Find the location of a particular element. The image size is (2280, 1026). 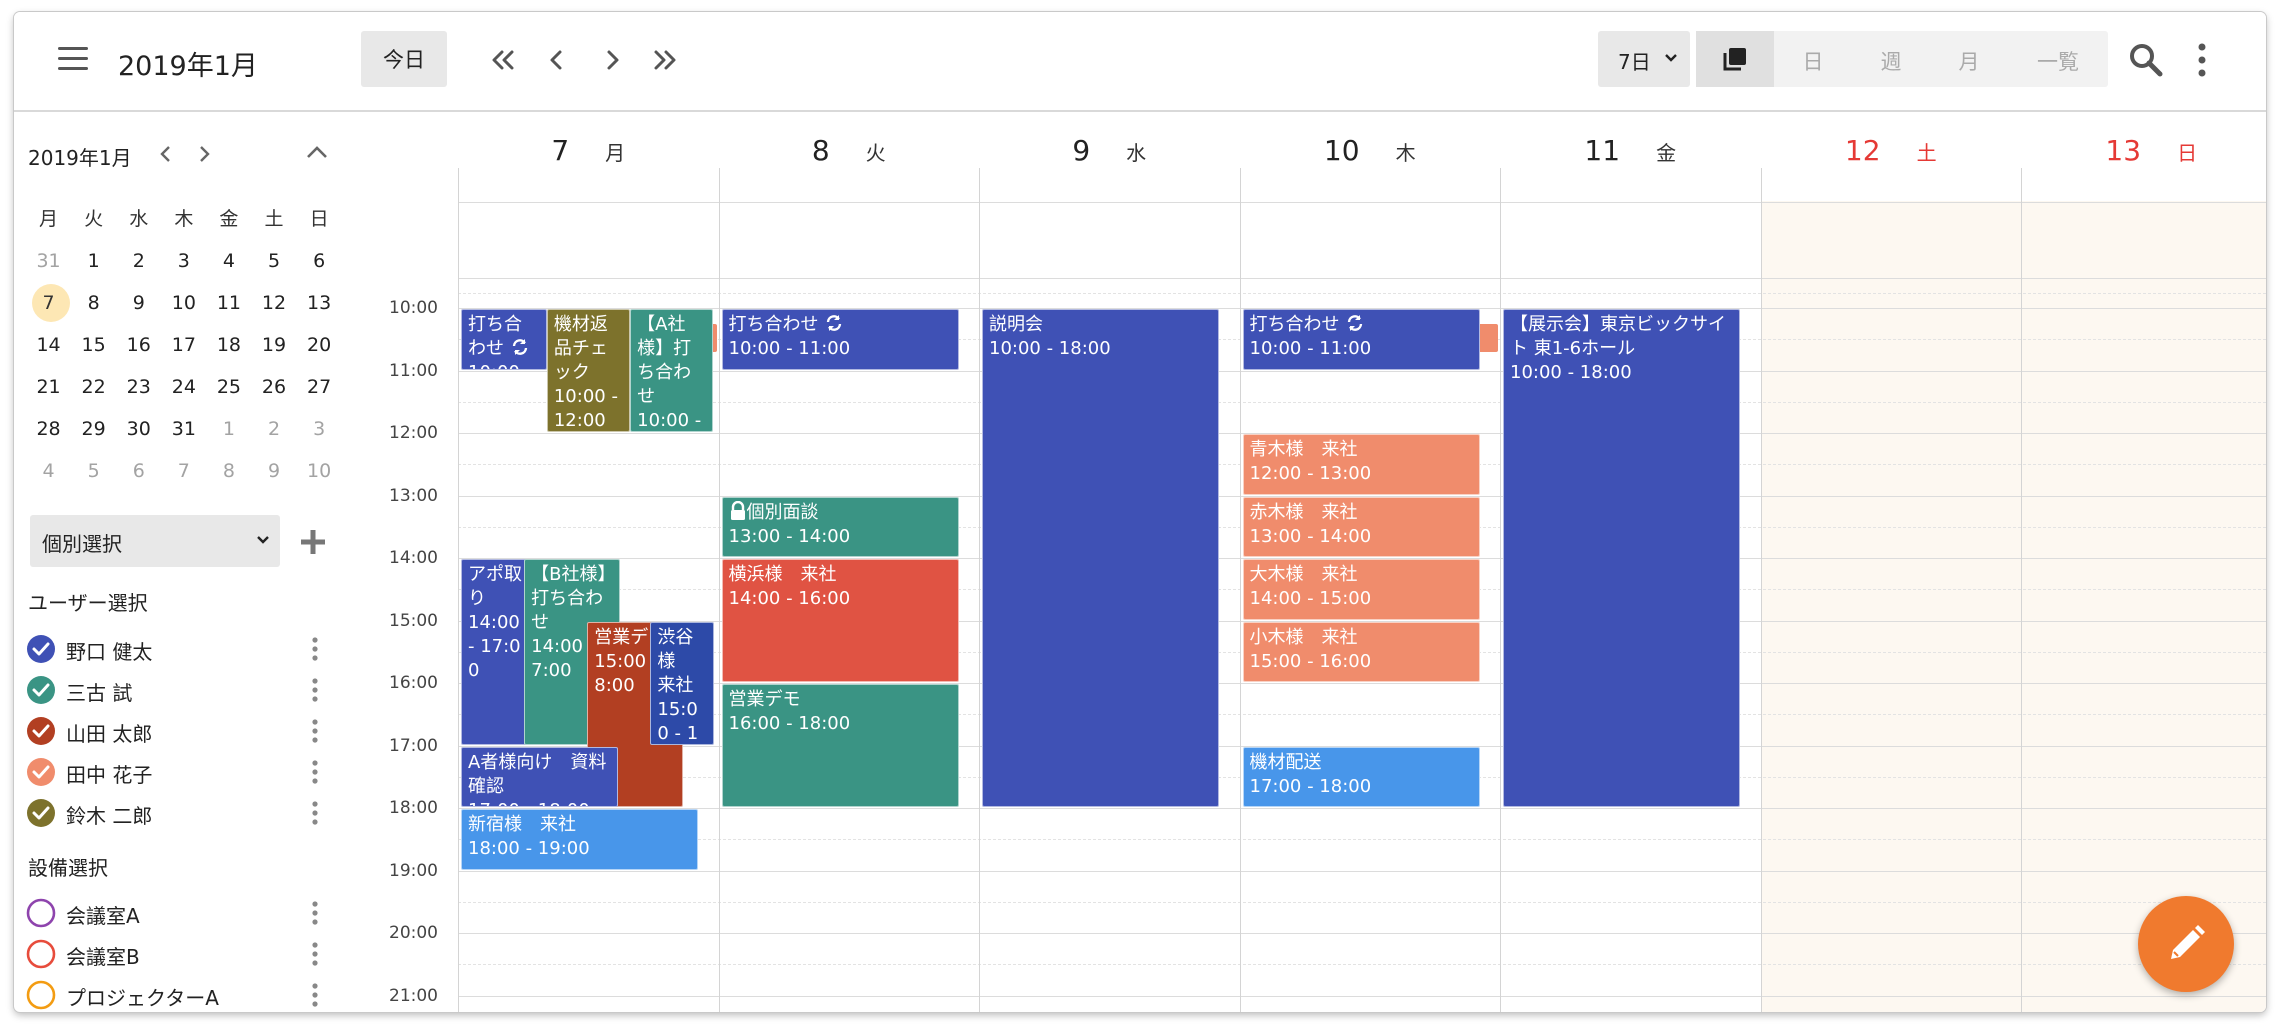

mini-day: 24 is located at coordinates (183, 387).